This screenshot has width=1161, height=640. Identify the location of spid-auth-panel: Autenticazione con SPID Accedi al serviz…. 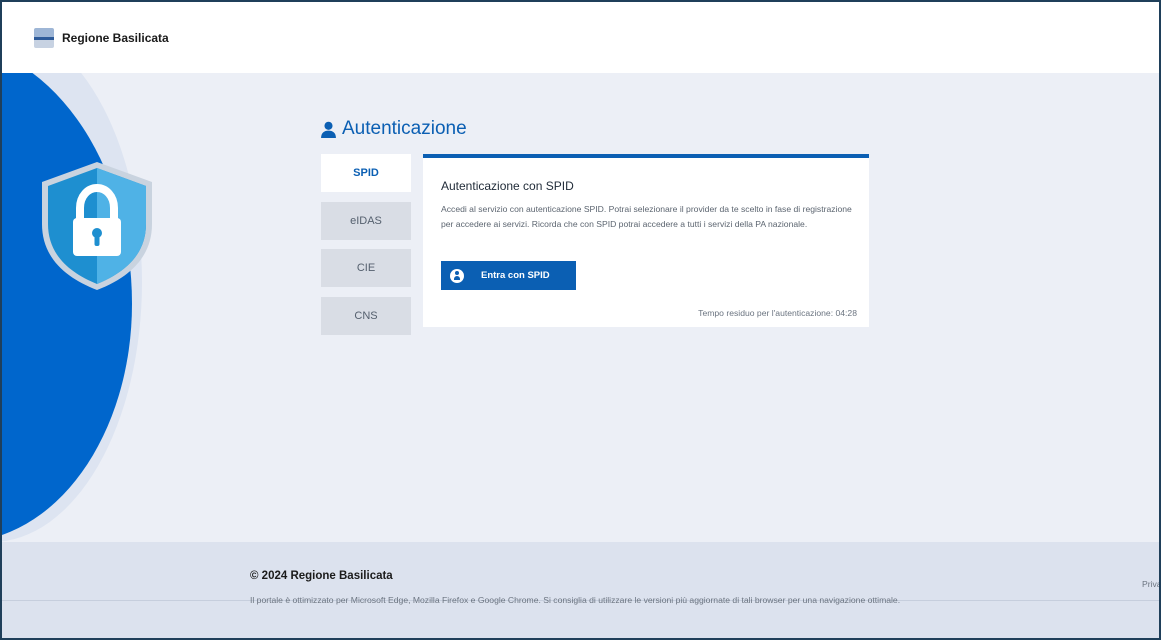
(646, 240).